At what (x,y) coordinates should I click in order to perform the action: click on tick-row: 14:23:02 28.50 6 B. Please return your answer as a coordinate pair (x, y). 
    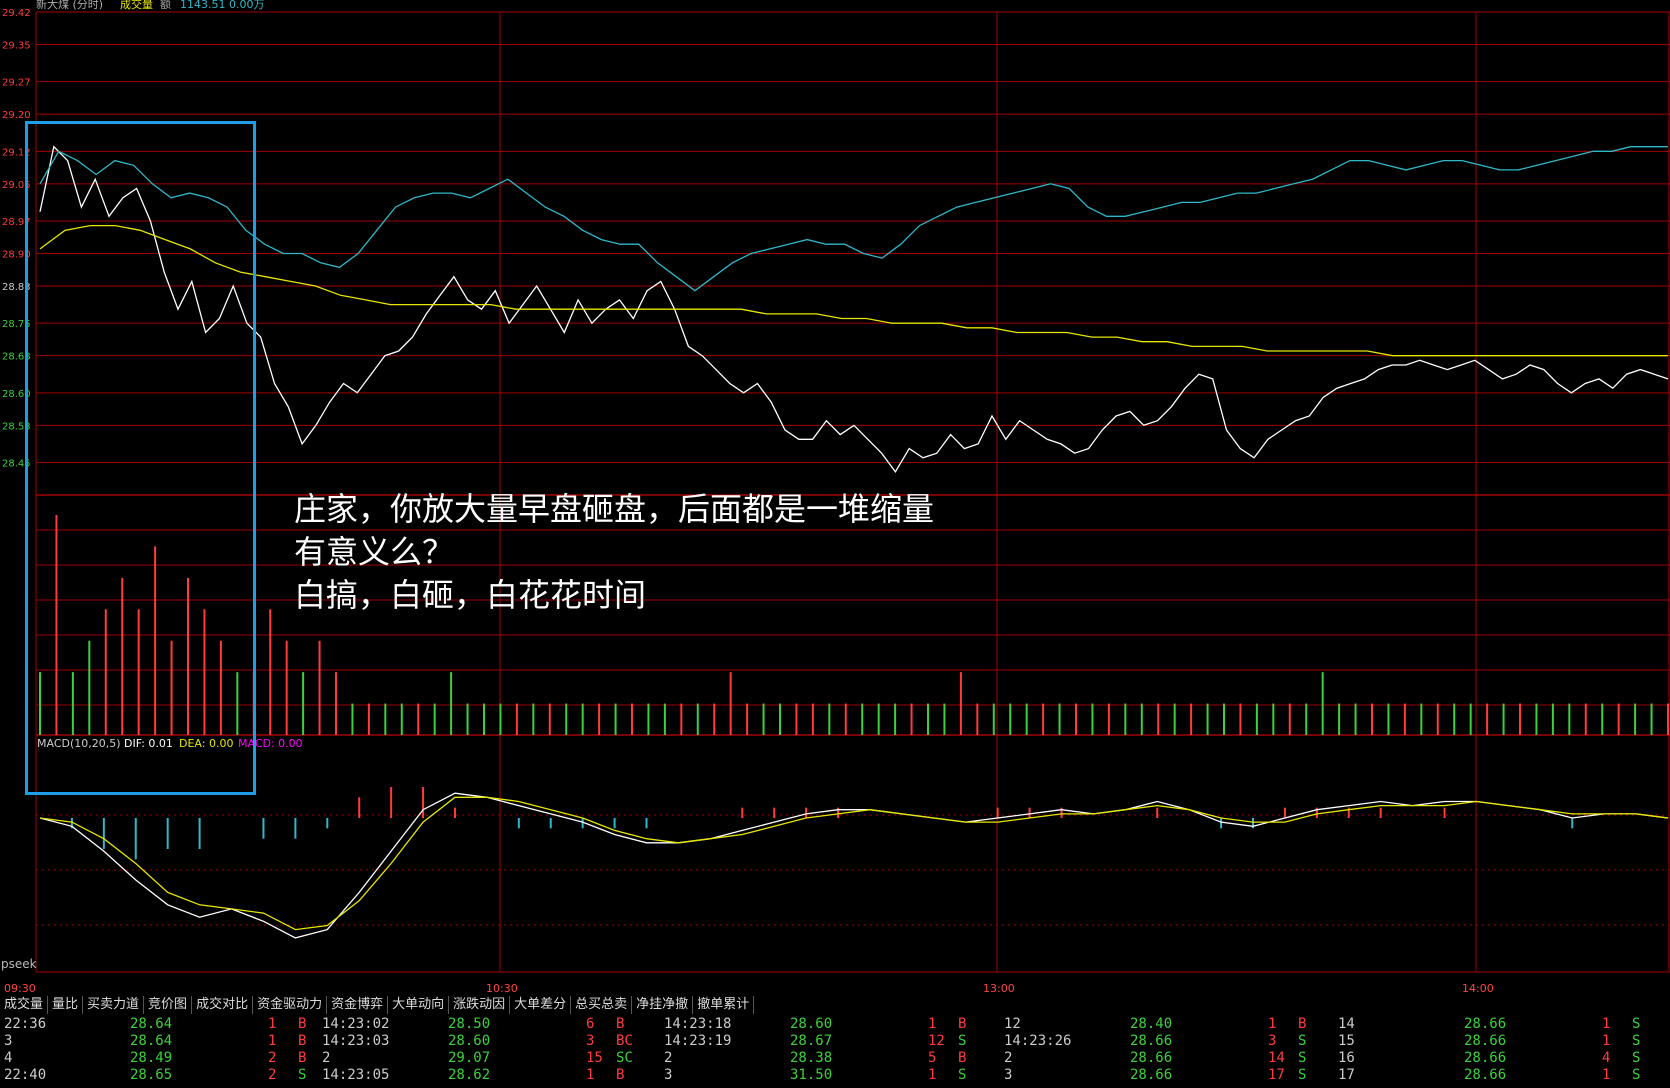
    Looking at the image, I should click on (485, 1024).